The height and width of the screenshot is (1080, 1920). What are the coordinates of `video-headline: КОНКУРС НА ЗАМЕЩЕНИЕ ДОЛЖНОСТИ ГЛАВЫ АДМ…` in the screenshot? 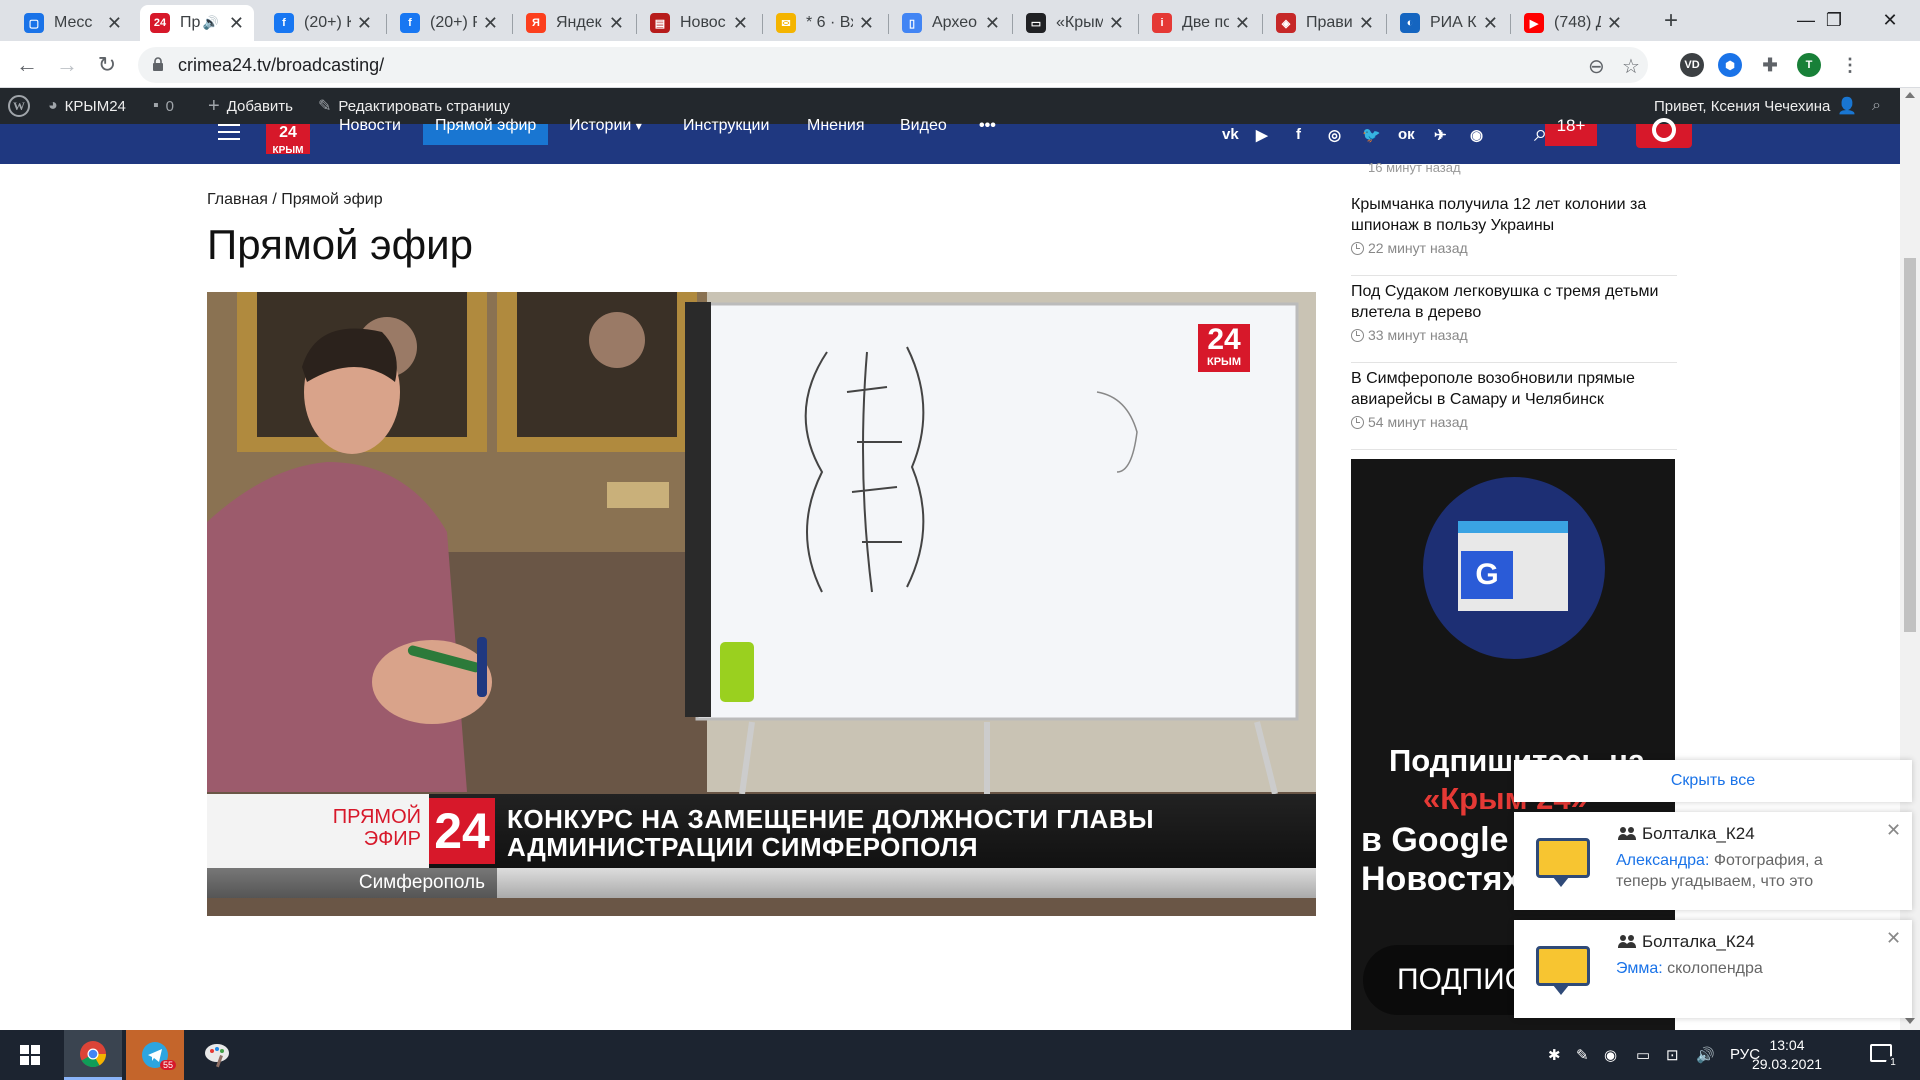 It's located at (907, 833).